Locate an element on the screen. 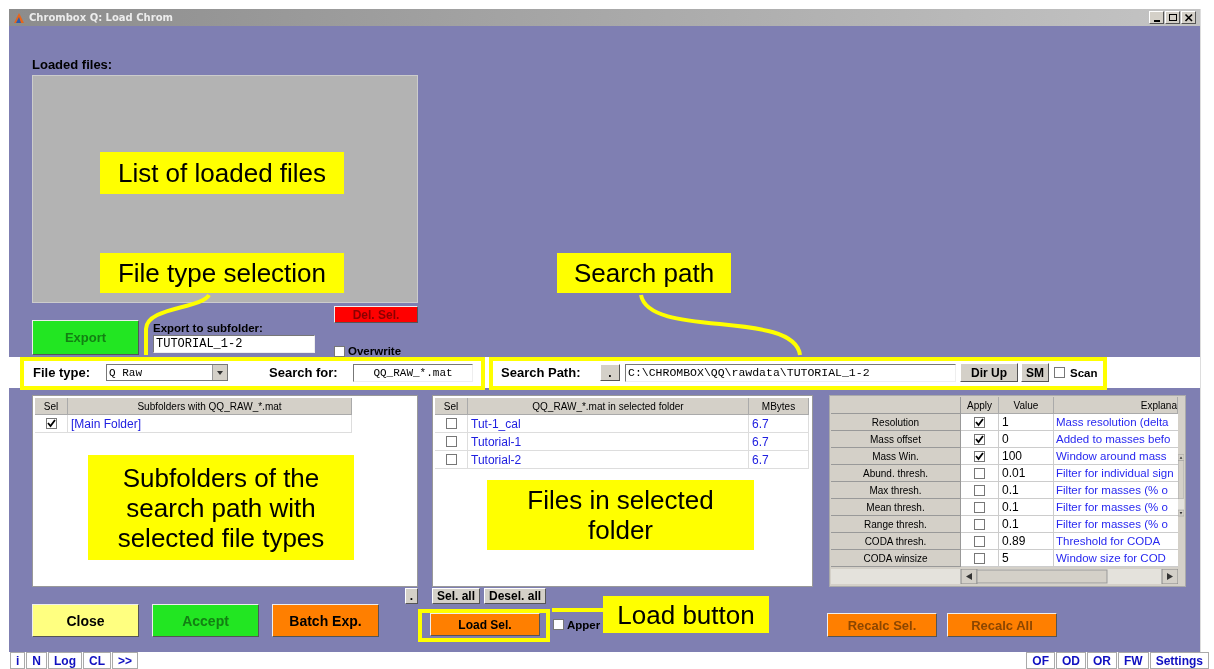 The height and width of the screenshot is (669, 1214). footer-button: >> is located at coordinates (125, 660).